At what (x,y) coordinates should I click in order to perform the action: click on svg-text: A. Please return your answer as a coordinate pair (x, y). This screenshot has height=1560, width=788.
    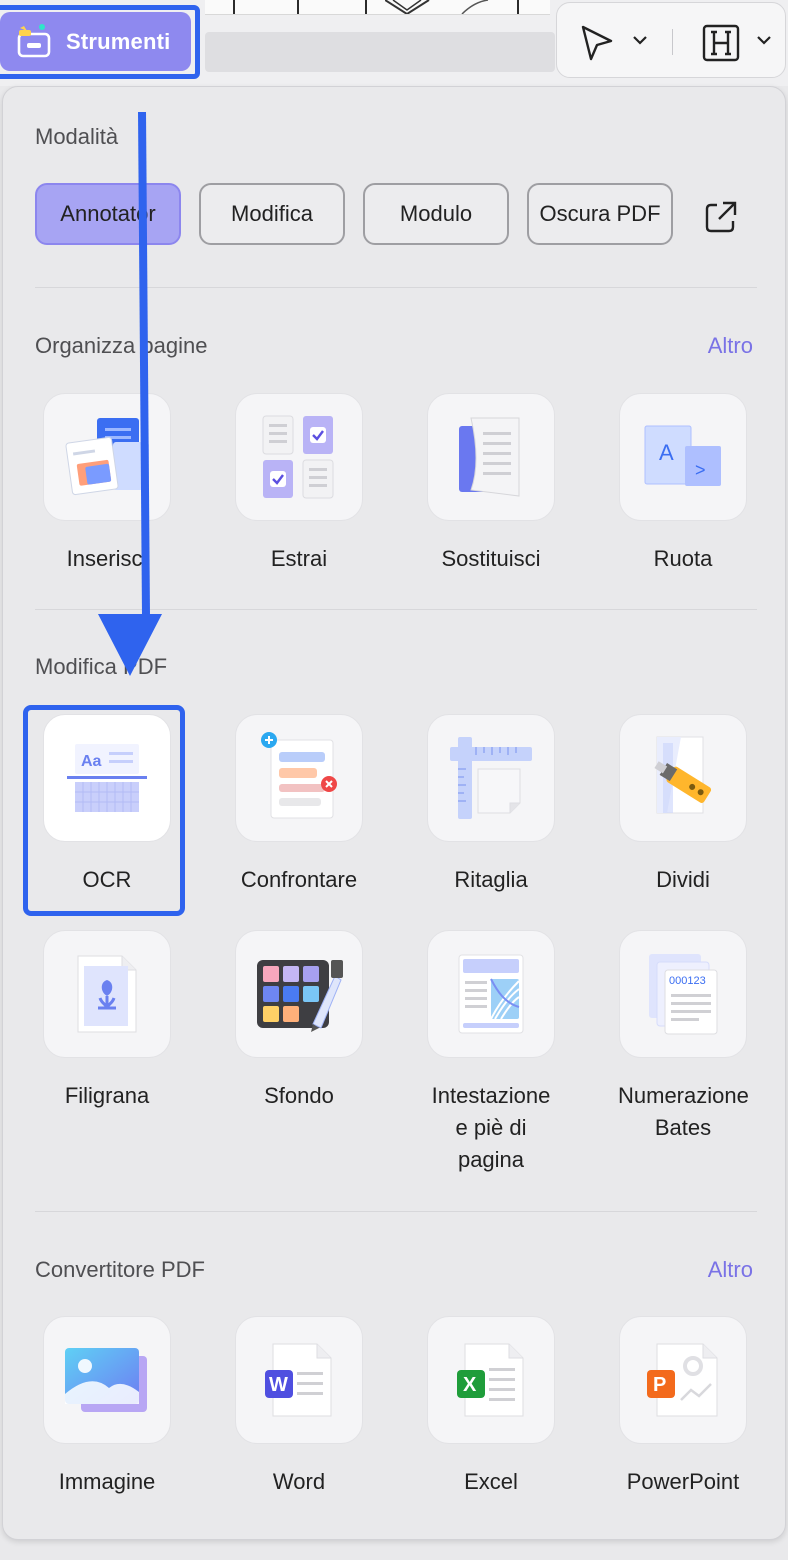
    Looking at the image, I should click on (666, 452).